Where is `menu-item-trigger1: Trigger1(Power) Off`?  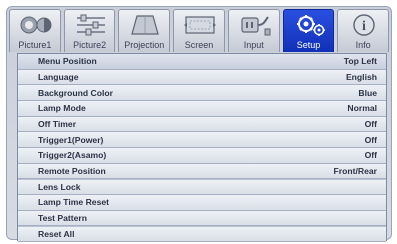
menu-item-trigger1: Trigger1(Power) Off is located at coordinates (202, 140).